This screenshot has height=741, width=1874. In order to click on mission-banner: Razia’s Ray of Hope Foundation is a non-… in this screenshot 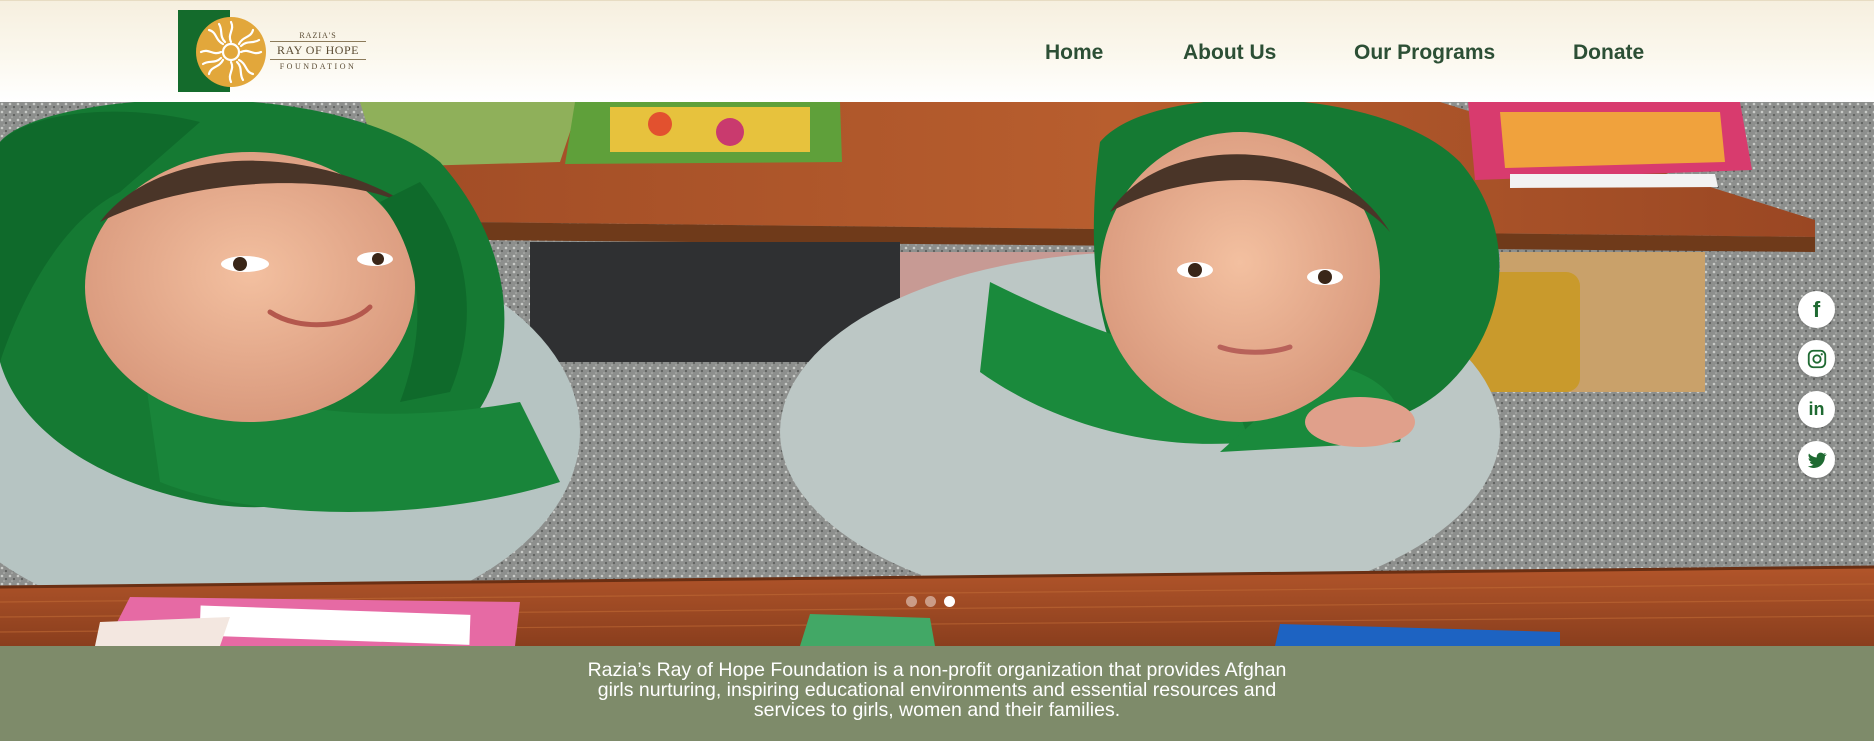, I will do `click(937, 693)`.